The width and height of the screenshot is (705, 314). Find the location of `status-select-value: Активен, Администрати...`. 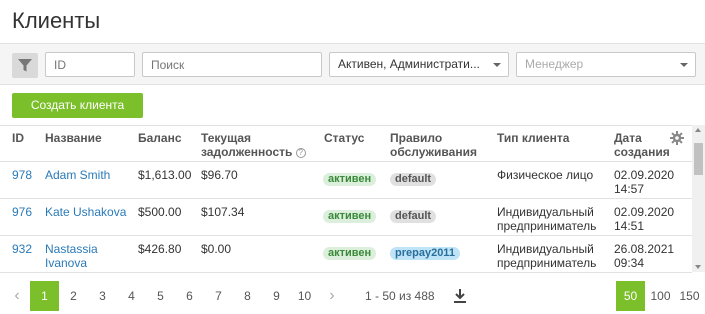

status-select-value: Активен, Администрати... is located at coordinates (409, 64).